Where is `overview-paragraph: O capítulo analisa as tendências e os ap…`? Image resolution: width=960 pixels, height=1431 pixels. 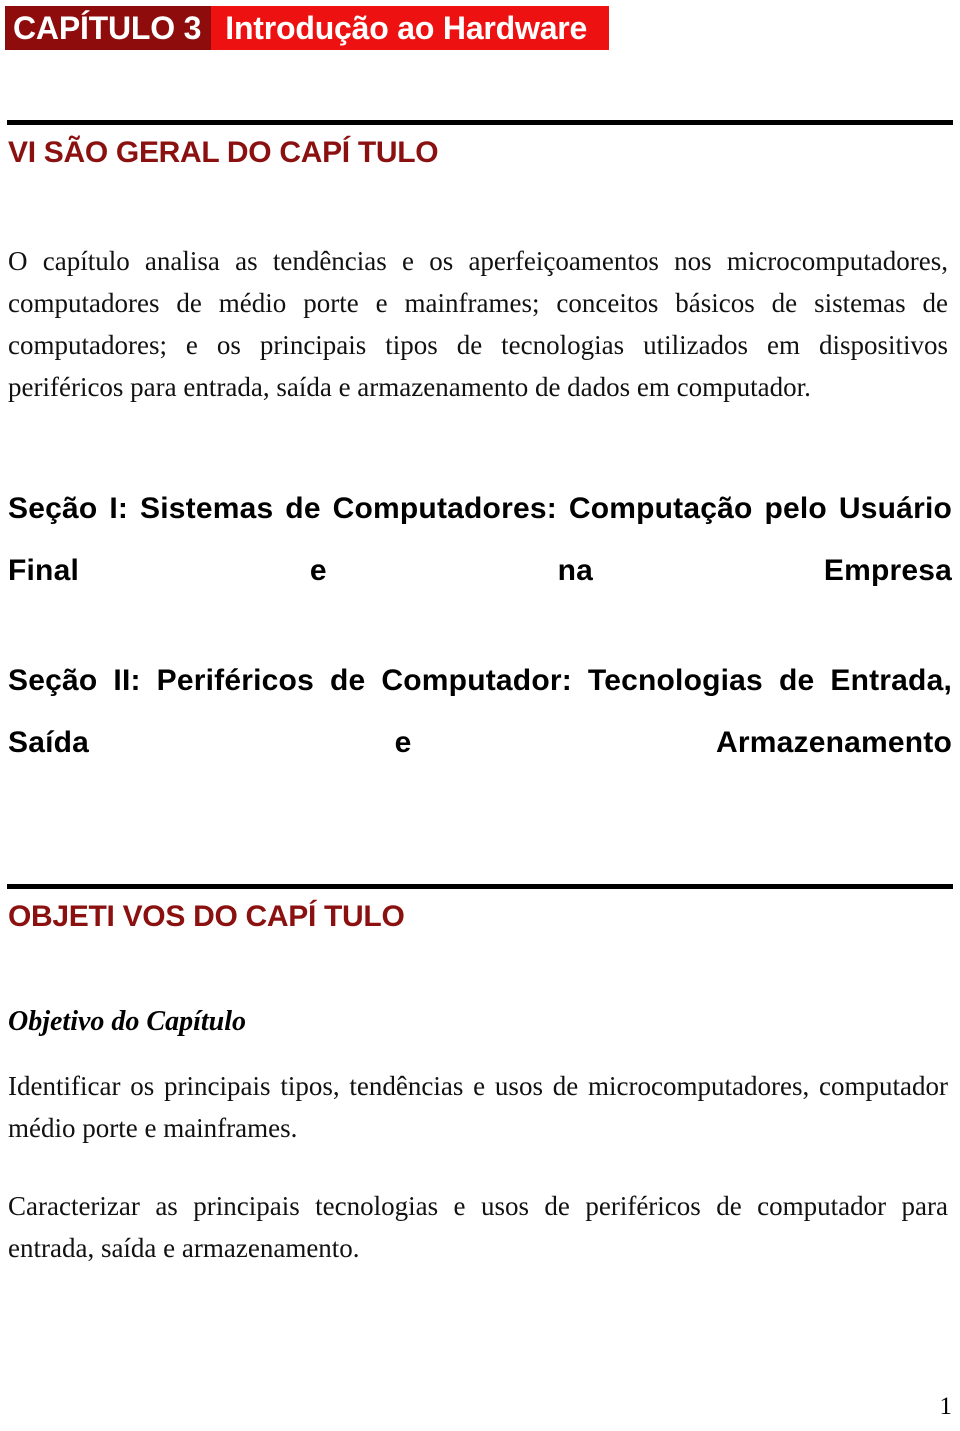
overview-paragraph: O capítulo analisa as tendências e os ap… is located at coordinates (478, 324).